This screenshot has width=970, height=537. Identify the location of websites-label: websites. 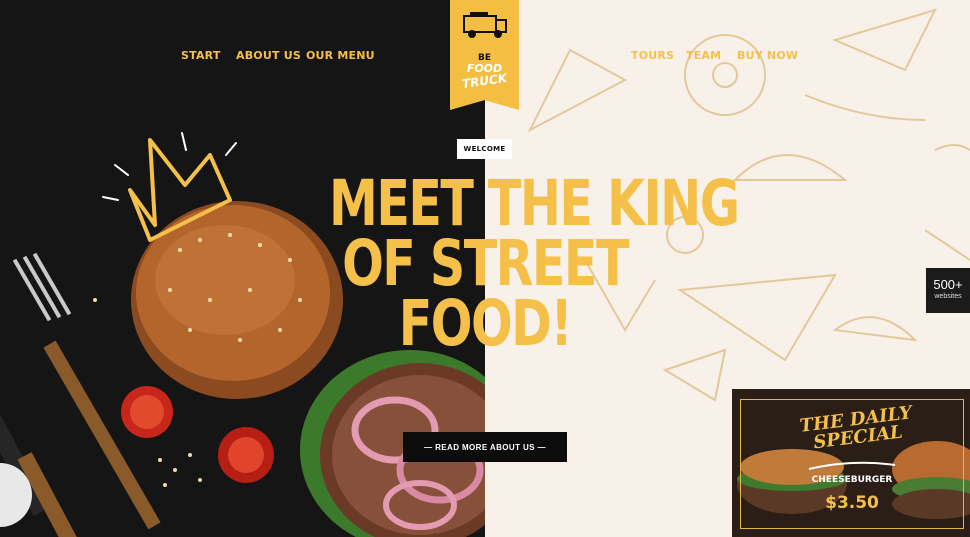
(948, 296).